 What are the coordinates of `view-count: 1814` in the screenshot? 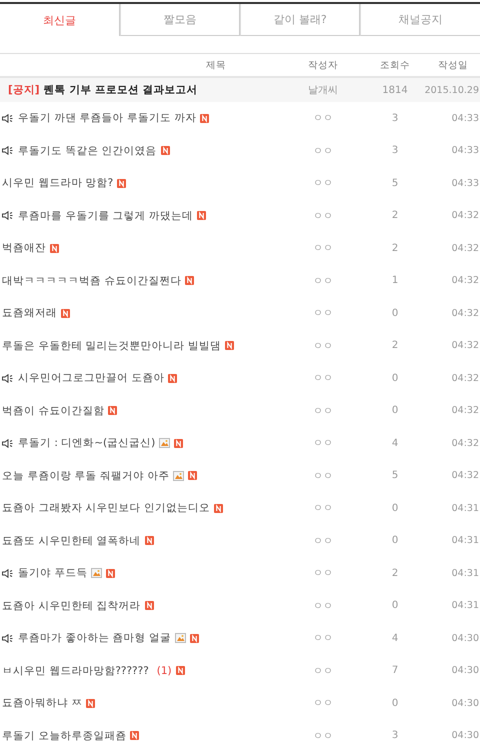 It's located at (395, 90).